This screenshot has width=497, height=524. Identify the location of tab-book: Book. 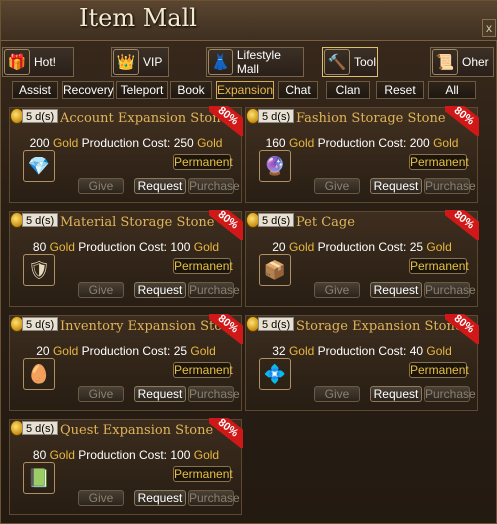
(191, 90).